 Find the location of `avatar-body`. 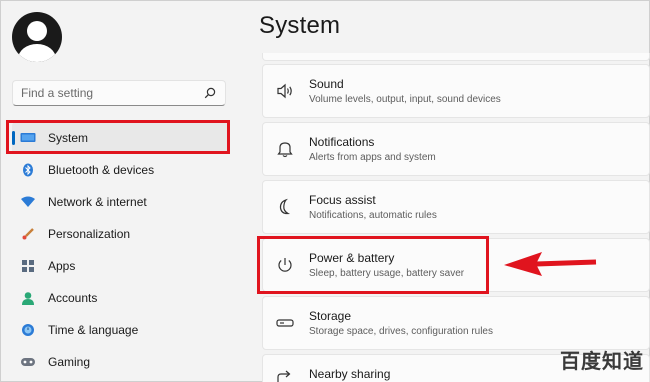

avatar-body is located at coordinates (37, 53).